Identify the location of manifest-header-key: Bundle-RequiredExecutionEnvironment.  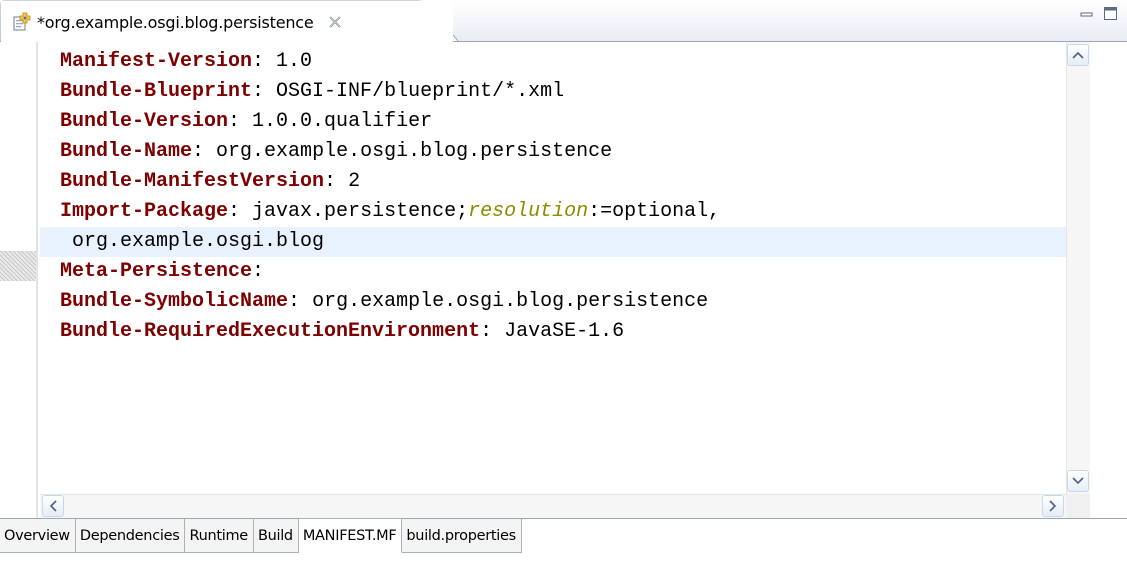
(270, 331).